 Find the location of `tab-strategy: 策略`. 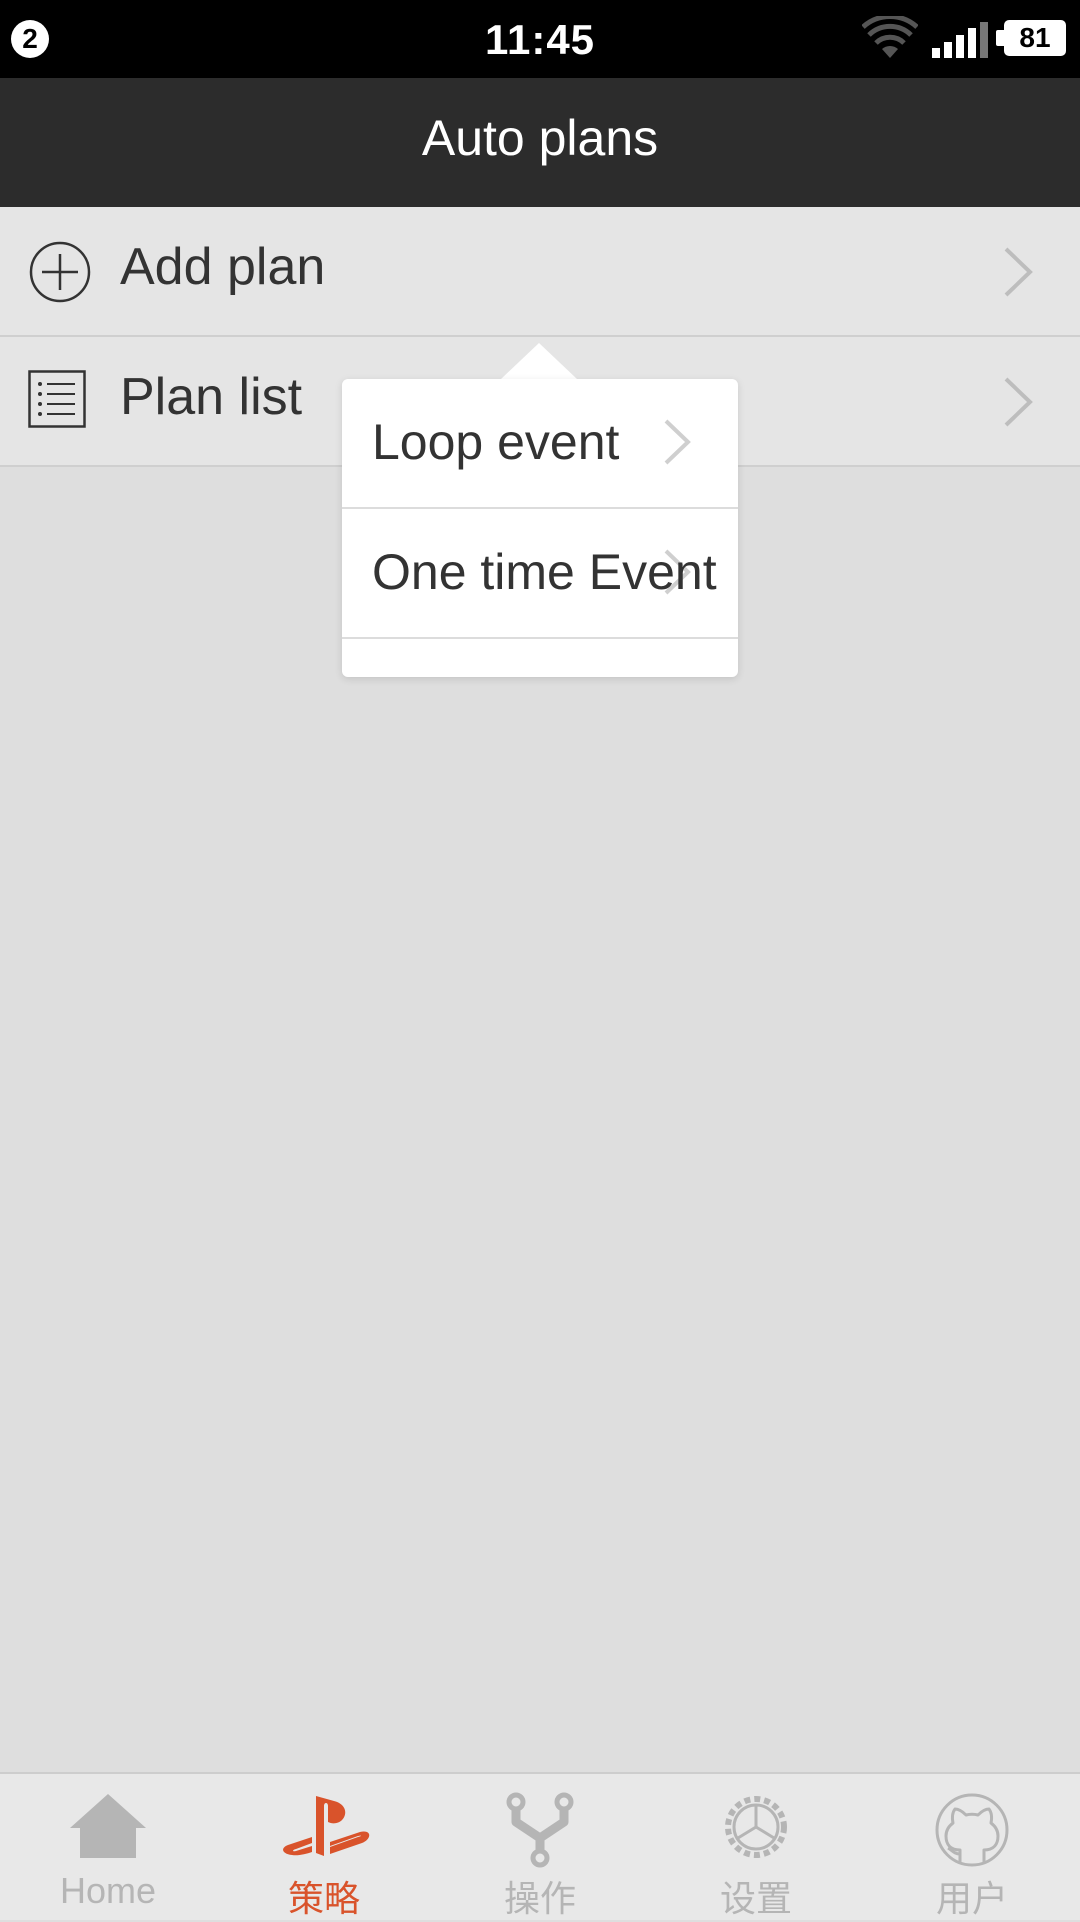

tab-strategy: 策略 is located at coordinates (324, 1848).